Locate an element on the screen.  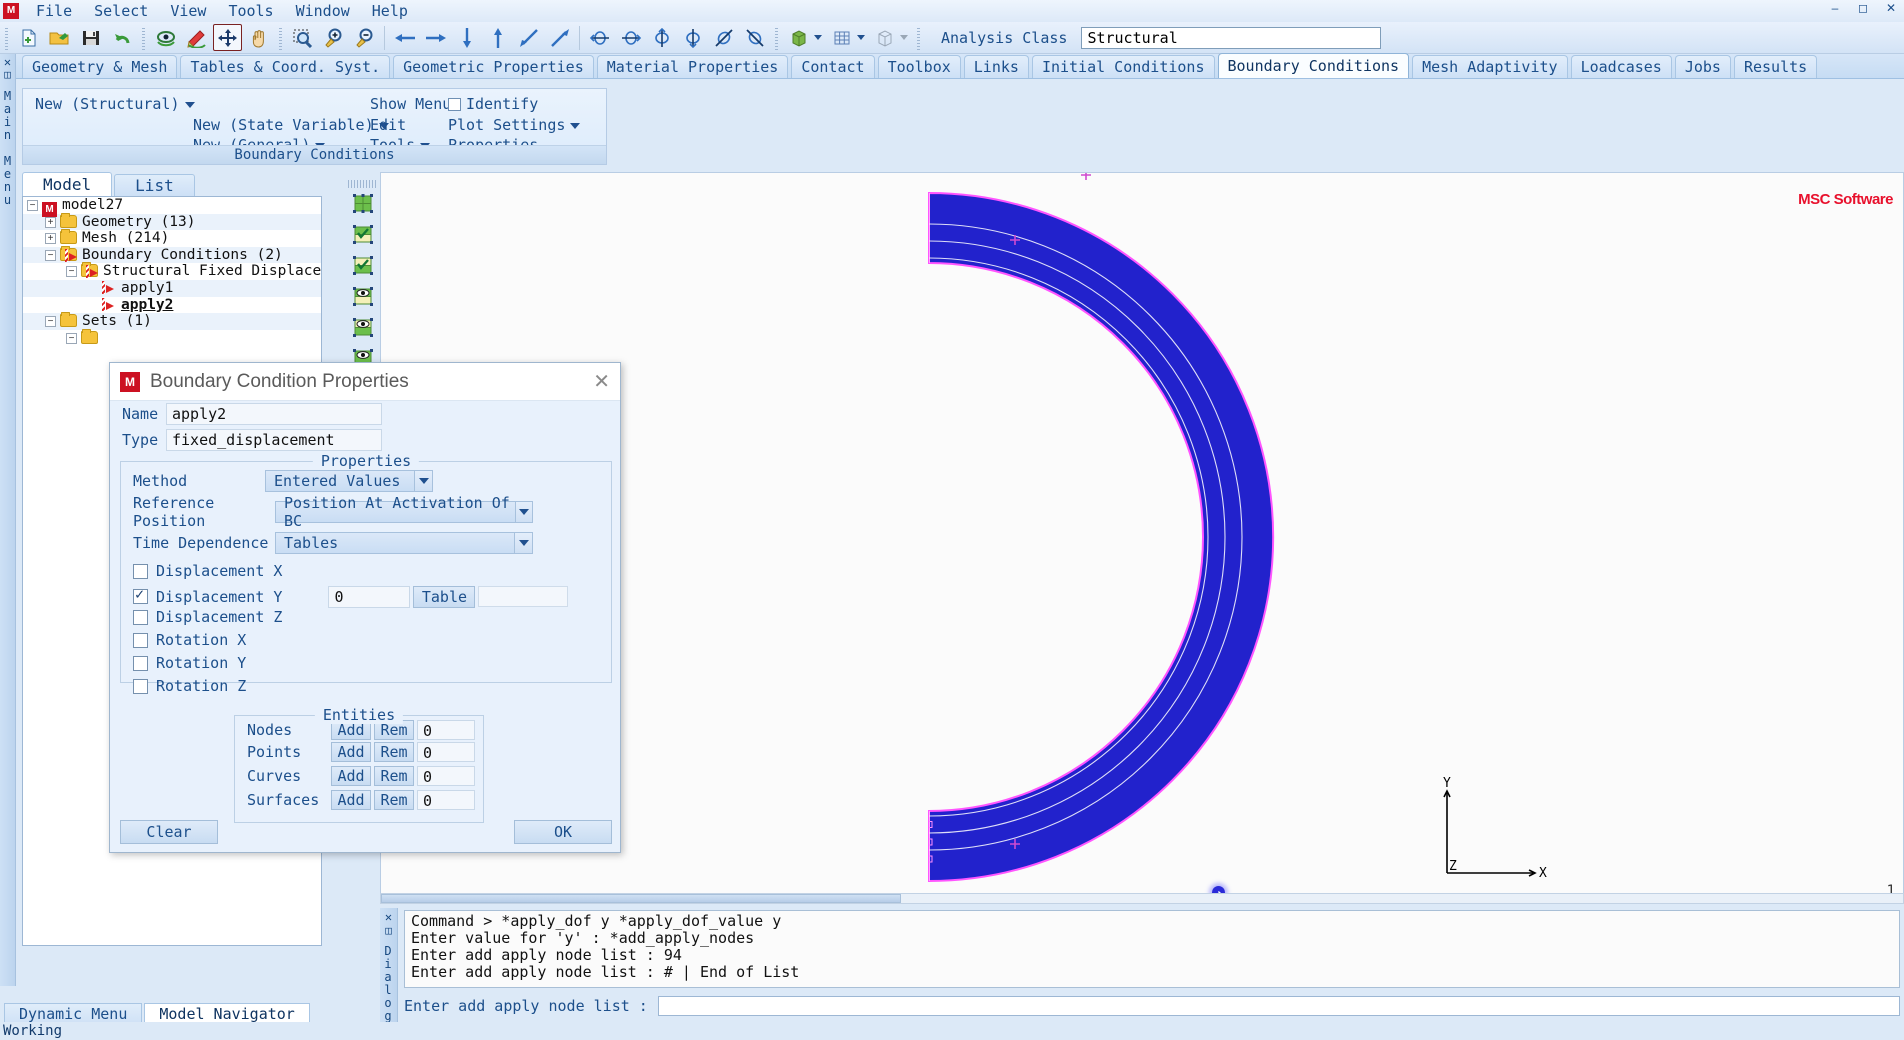
command-input is located at coordinates (1278, 1006).